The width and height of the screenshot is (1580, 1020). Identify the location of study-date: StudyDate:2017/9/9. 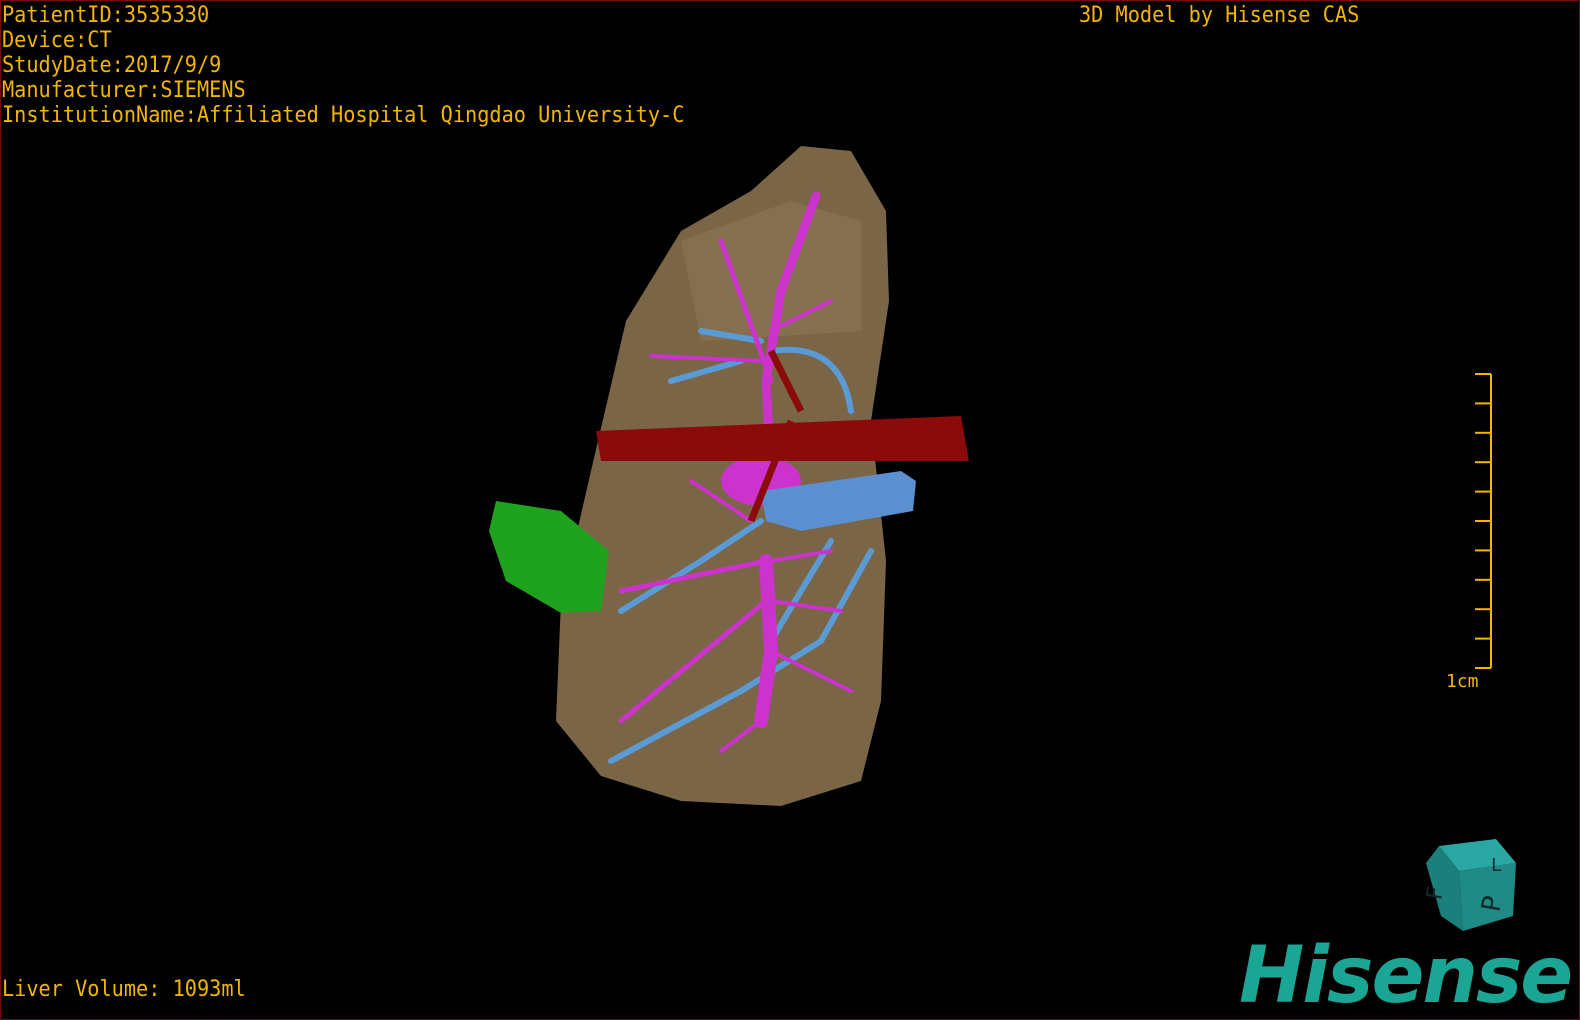
(112, 65).